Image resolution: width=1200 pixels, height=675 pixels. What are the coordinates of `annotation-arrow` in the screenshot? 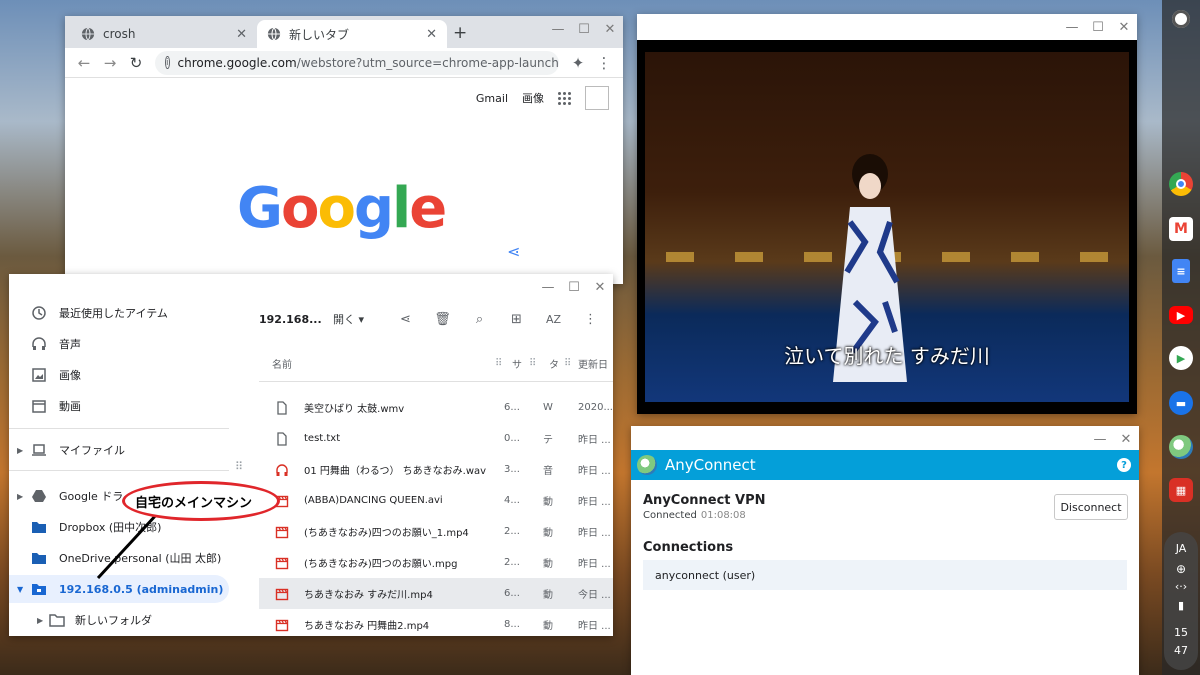 It's located at (127, 546).